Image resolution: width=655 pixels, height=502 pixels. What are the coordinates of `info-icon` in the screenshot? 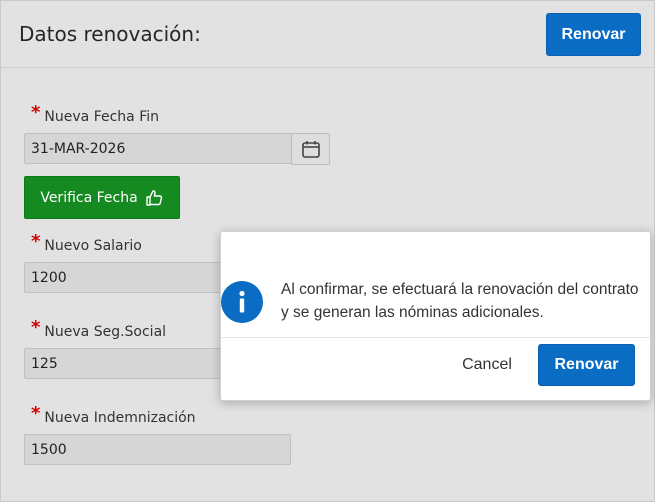 It's located at (242, 302).